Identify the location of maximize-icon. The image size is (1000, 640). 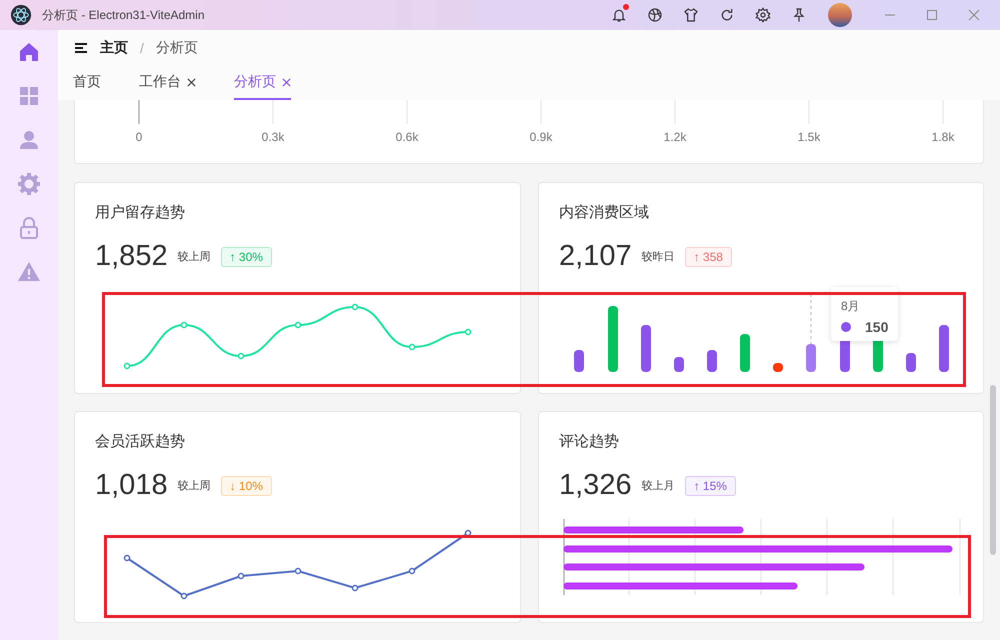
(932, 15).